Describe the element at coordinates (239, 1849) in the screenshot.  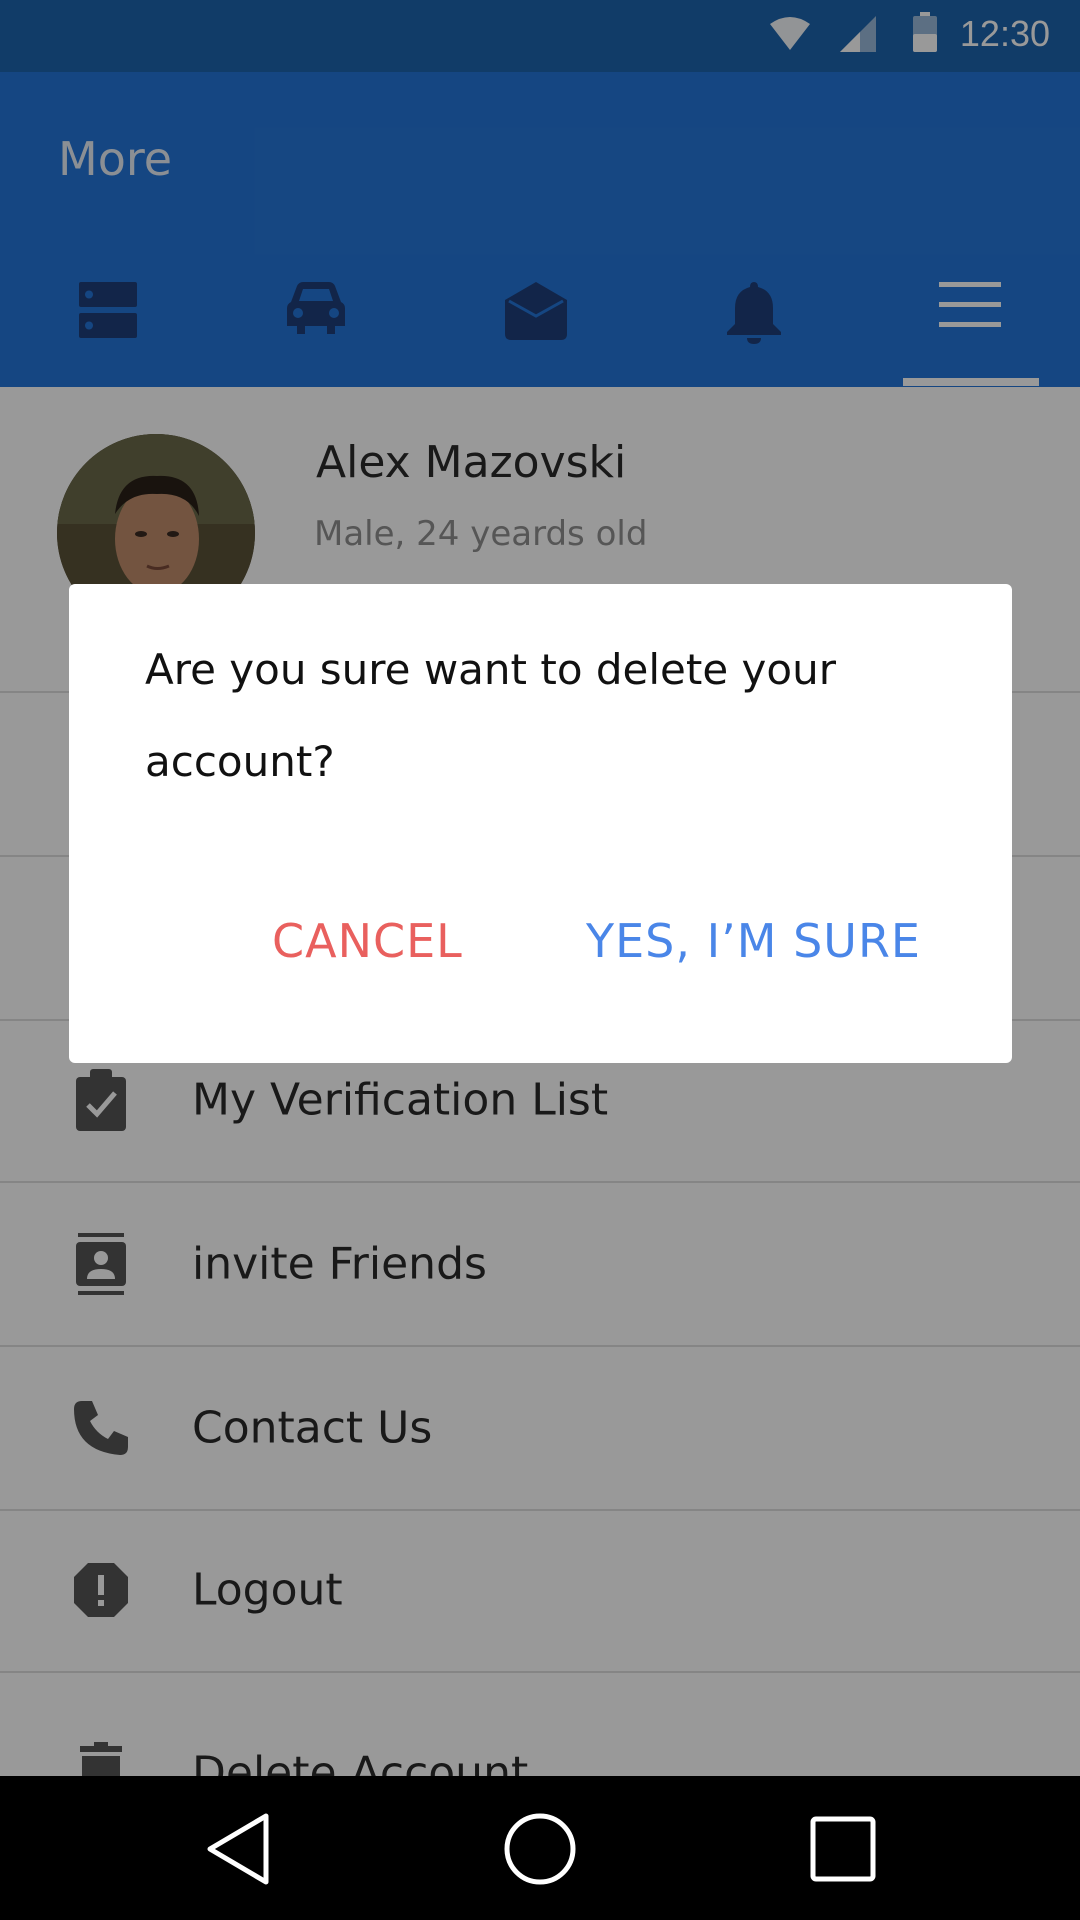
I see `back-icon` at that location.